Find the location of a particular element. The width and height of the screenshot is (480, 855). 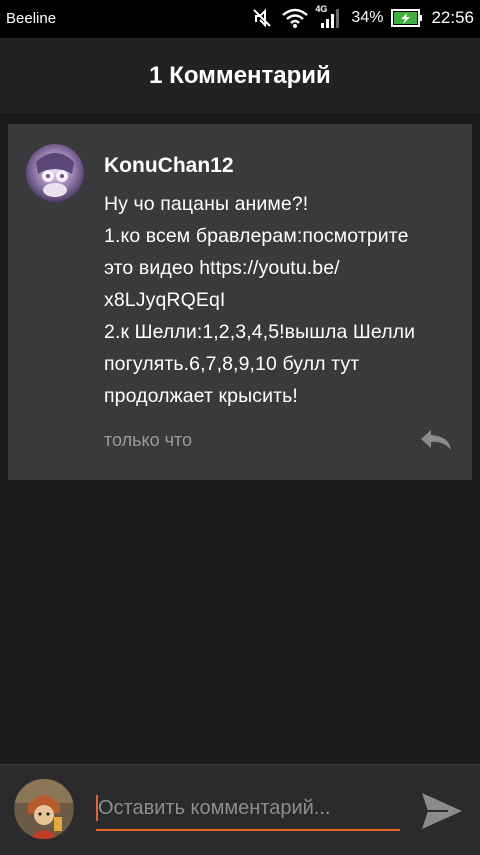

comment-composer is located at coordinates (240, 809).